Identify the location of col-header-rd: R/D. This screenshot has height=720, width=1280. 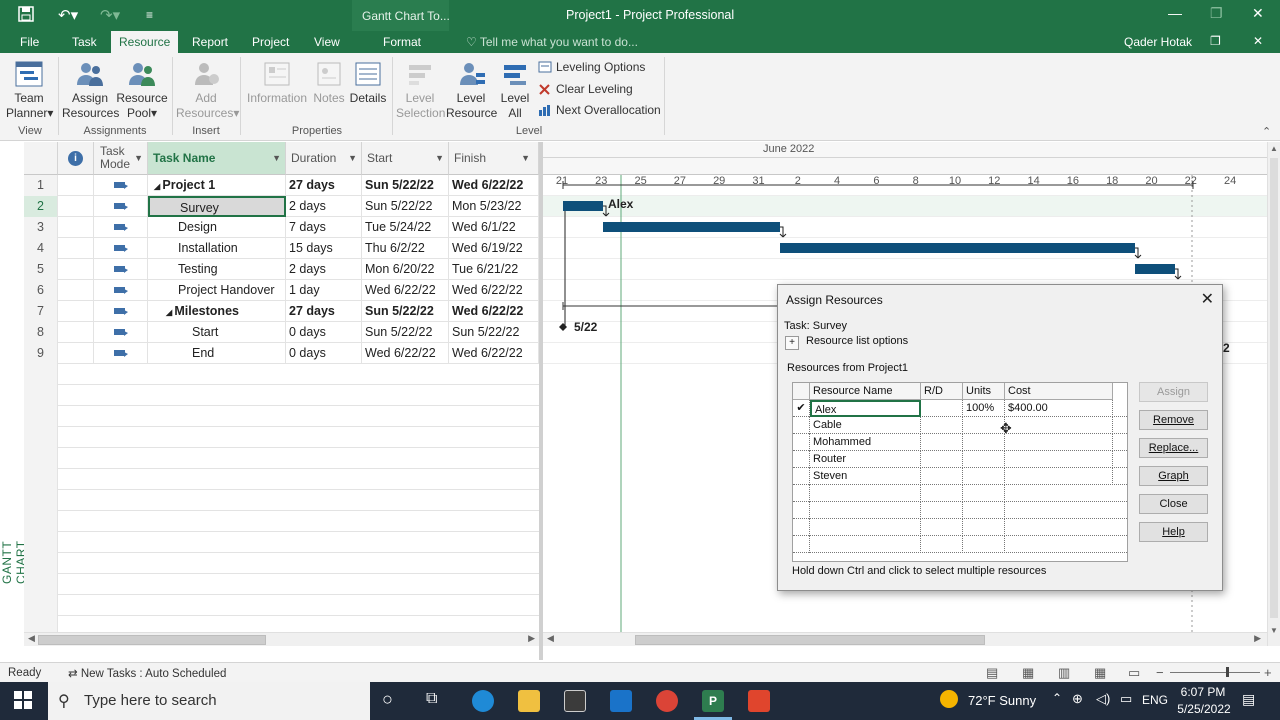
(942, 391).